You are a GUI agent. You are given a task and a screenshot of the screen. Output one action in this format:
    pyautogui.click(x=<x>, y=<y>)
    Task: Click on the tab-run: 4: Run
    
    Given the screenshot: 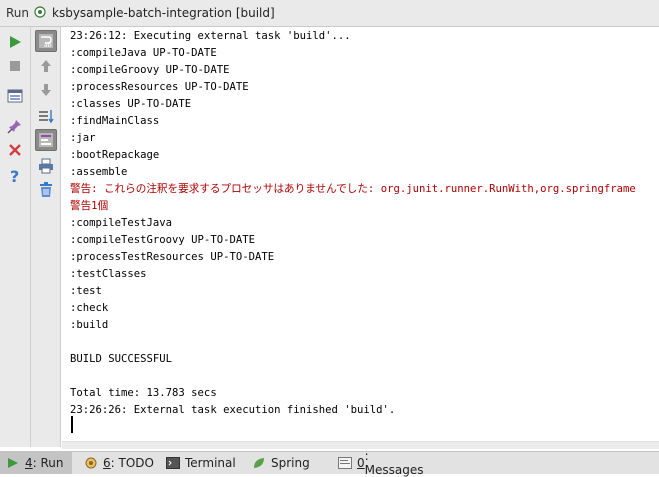 What is the action you would take?
    pyautogui.click(x=36, y=463)
    